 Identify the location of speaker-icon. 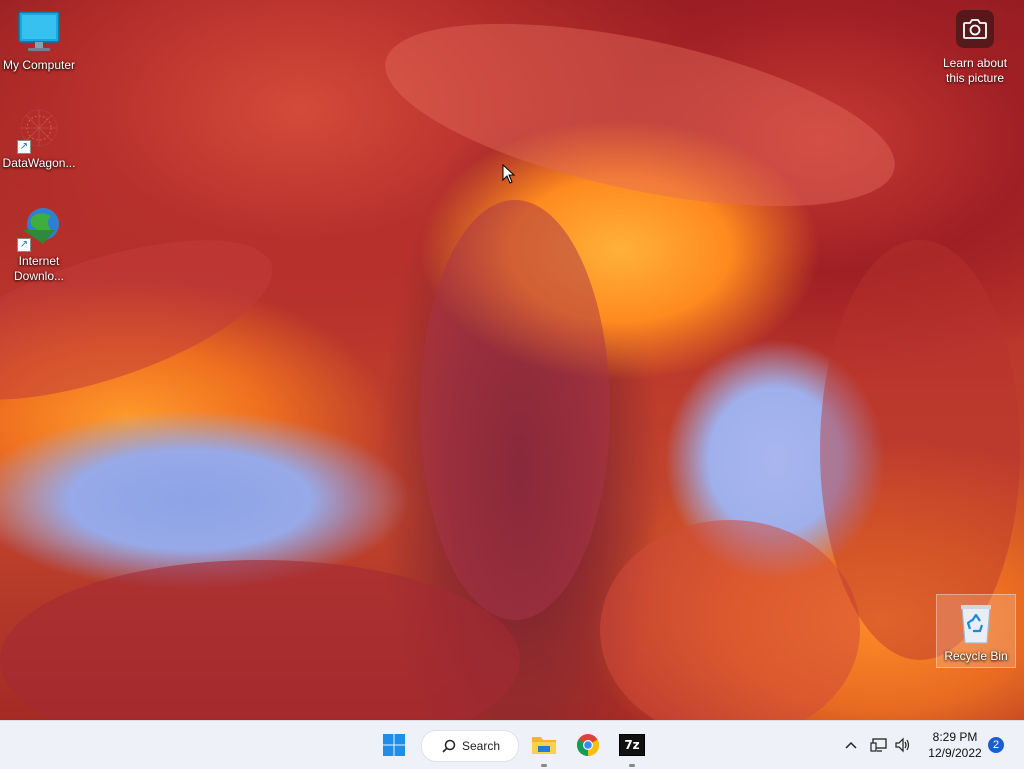
(902, 745).